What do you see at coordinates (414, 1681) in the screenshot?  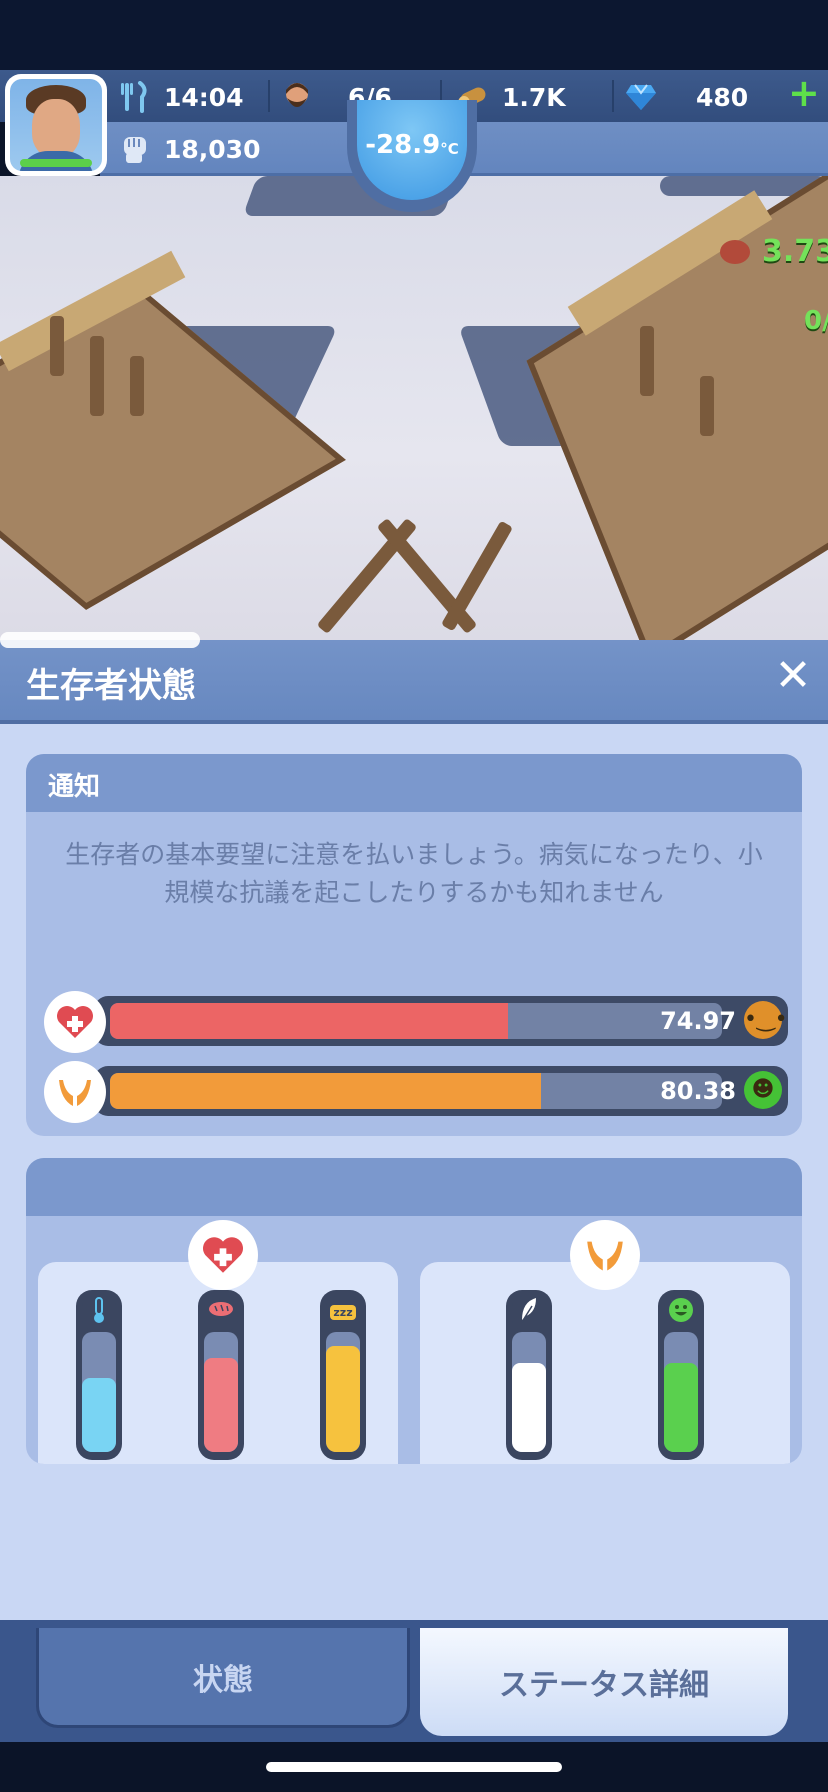 I see `bottom-tab-bar: 状態 ステータス詳細` at bounding box center [414, 1681].